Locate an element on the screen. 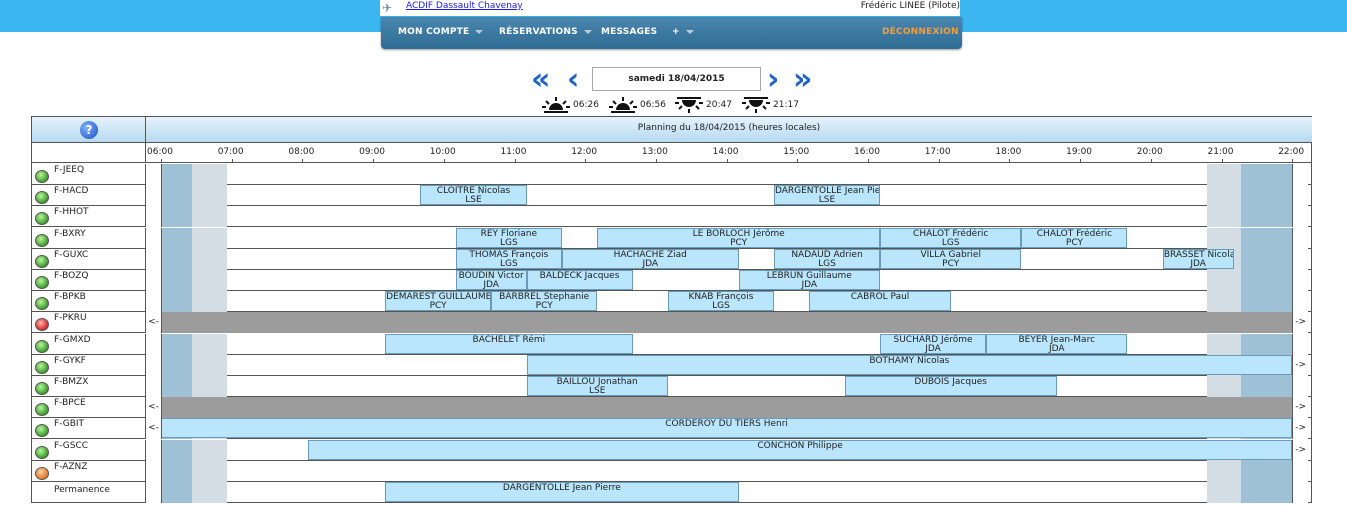 The height and width of the screenshot is (509, 1347). aircraft-registration: F-GMXD is located at coordinates (72, 339).